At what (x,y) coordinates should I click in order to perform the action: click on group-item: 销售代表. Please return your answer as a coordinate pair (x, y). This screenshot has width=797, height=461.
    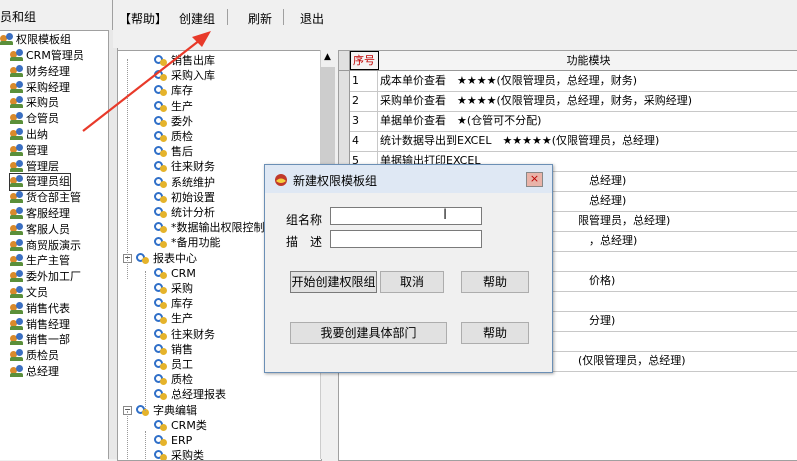
    Looking at the image, I should click on (40, 309).